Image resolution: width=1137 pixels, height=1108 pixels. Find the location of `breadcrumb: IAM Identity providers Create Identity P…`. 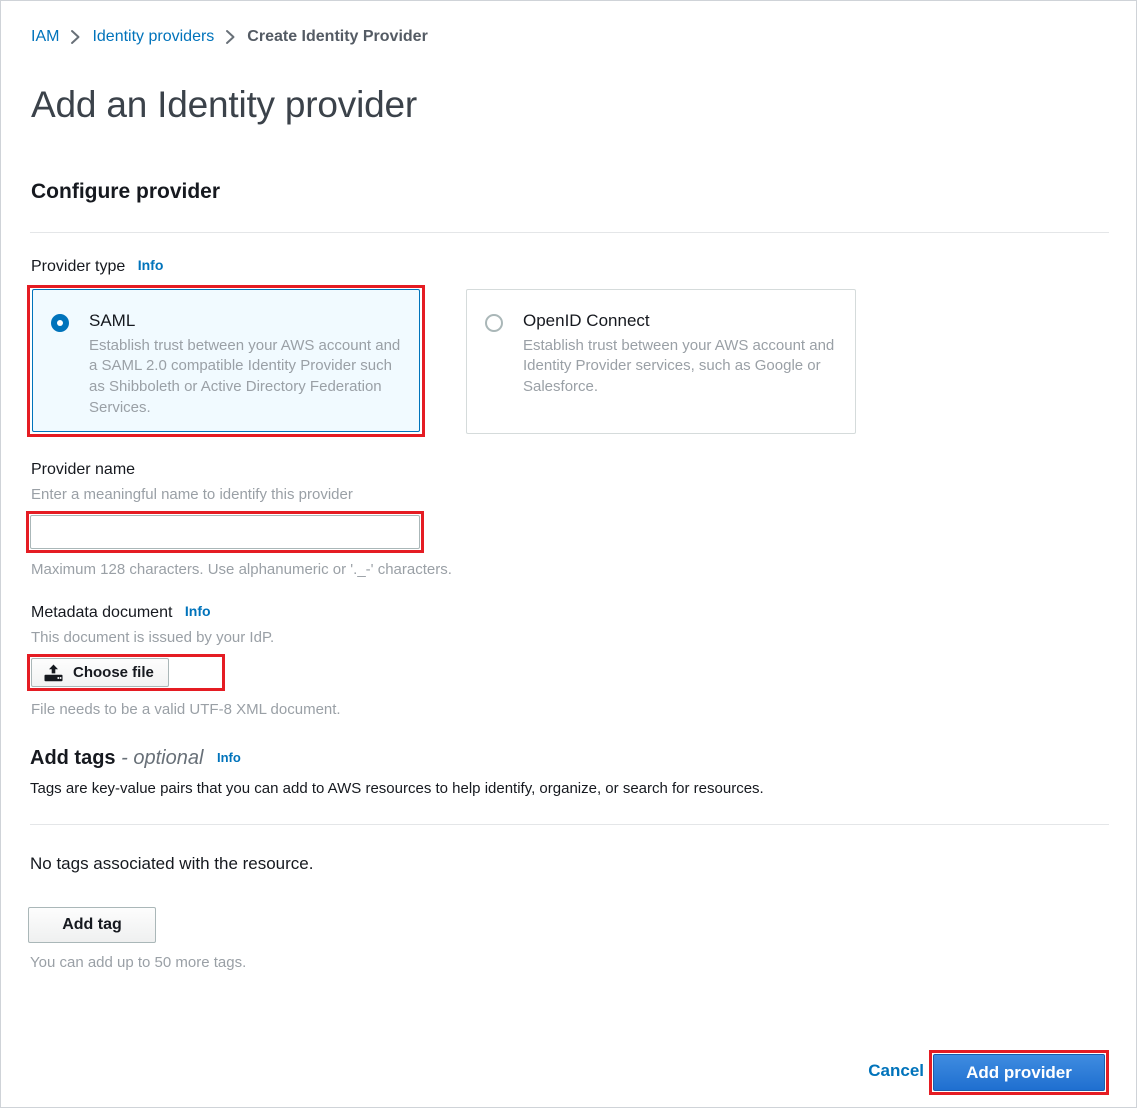

breadcrumb: IAM Identity providers Create Identity P… is located at coordinates (229, 37).